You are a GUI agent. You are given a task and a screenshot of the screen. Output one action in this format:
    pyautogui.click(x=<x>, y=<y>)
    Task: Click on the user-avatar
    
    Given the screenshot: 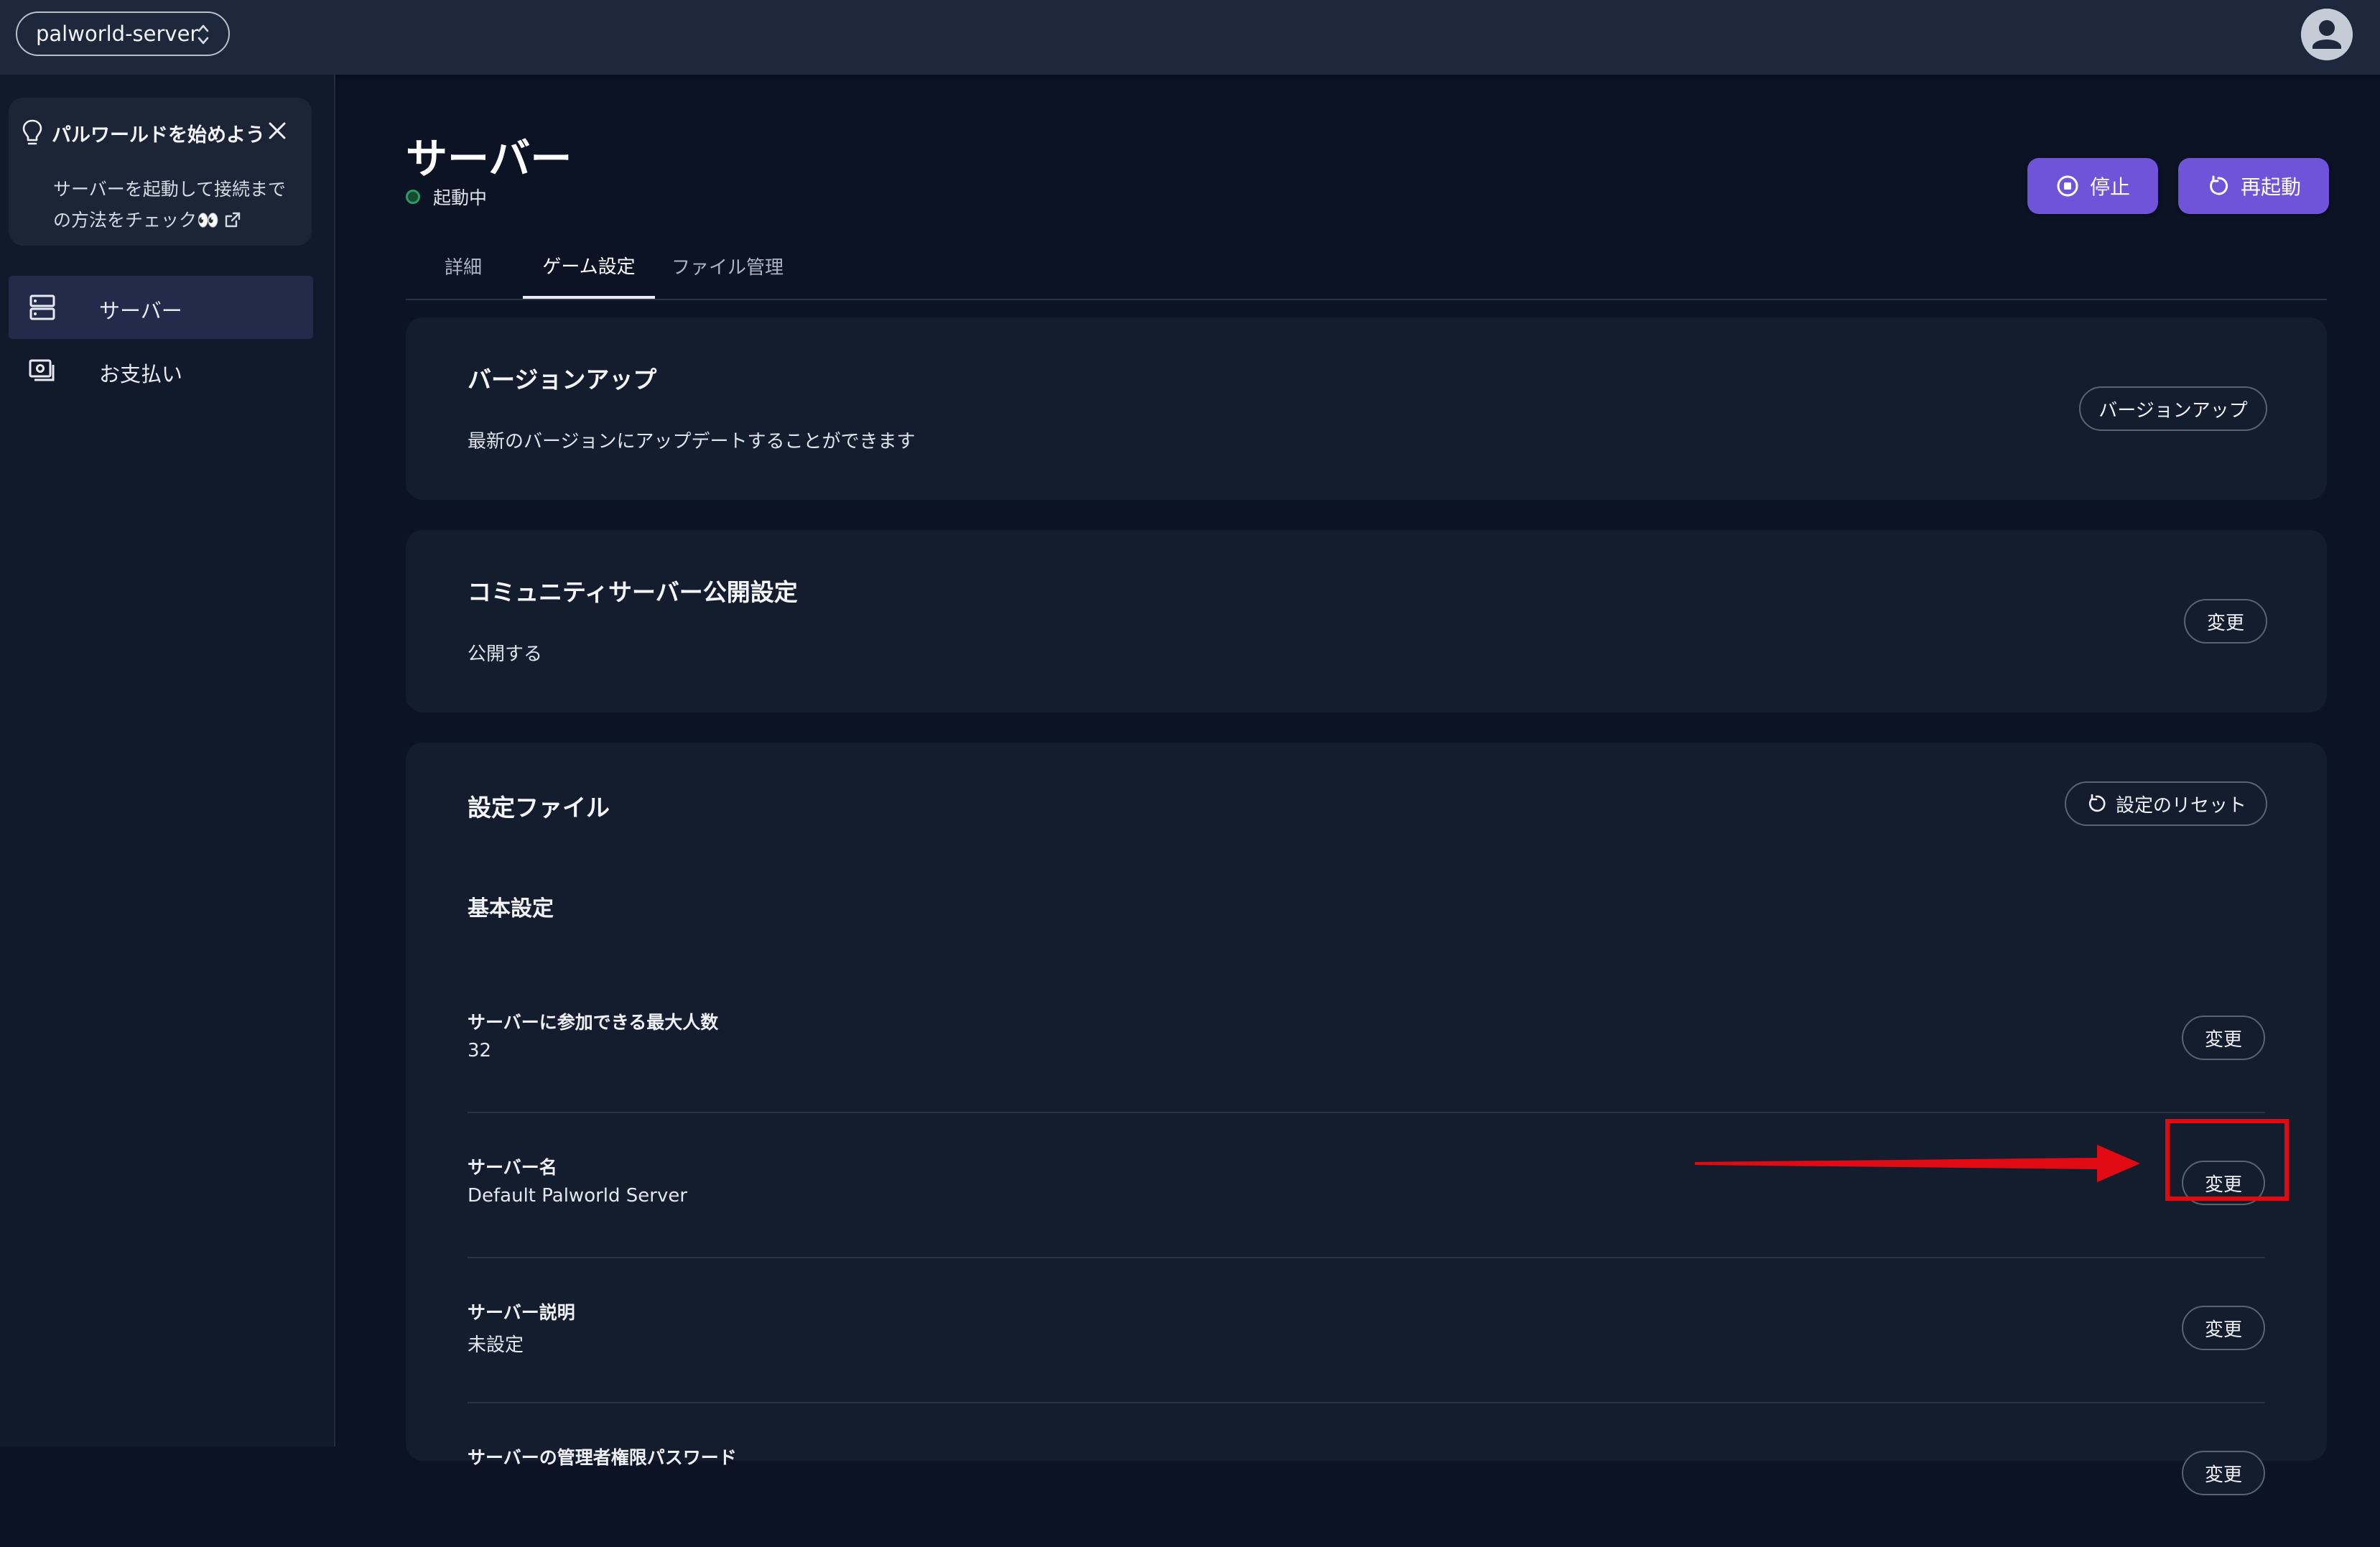 What is the action you would take?
    pyautogui.click(x=2327, y=34)
    